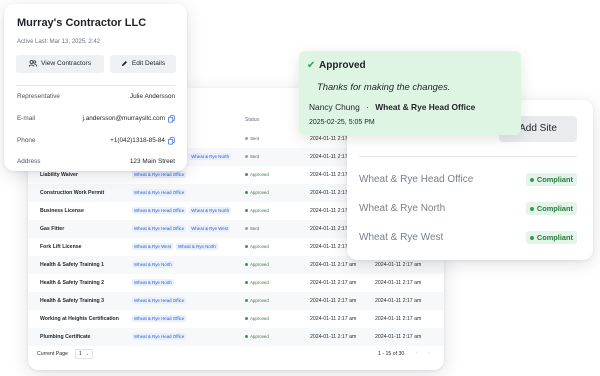  I want to click on table-pagination: Current Page 1 ⌄ 1 - 15 of 30 ‹ ›, so click(236, 355).